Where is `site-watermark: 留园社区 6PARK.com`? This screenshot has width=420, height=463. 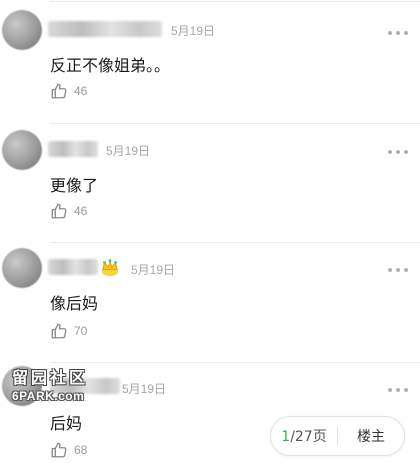
site-watermark: 留园社区 6PARK.com is located at coordinates (57, 383).